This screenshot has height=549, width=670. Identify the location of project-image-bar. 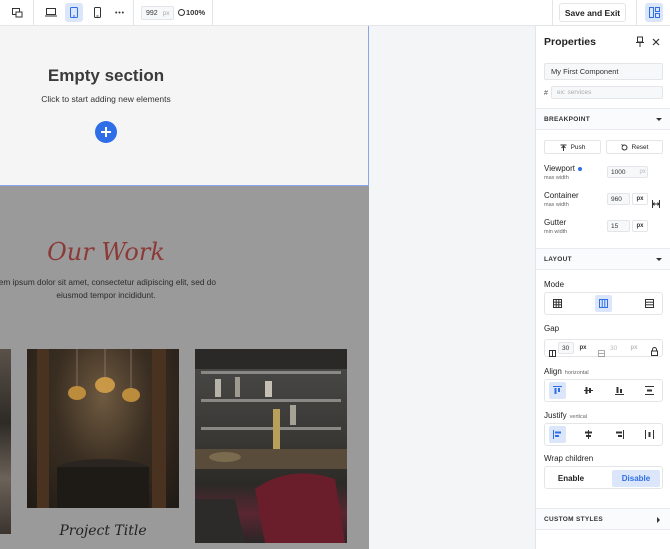
(271, 446).